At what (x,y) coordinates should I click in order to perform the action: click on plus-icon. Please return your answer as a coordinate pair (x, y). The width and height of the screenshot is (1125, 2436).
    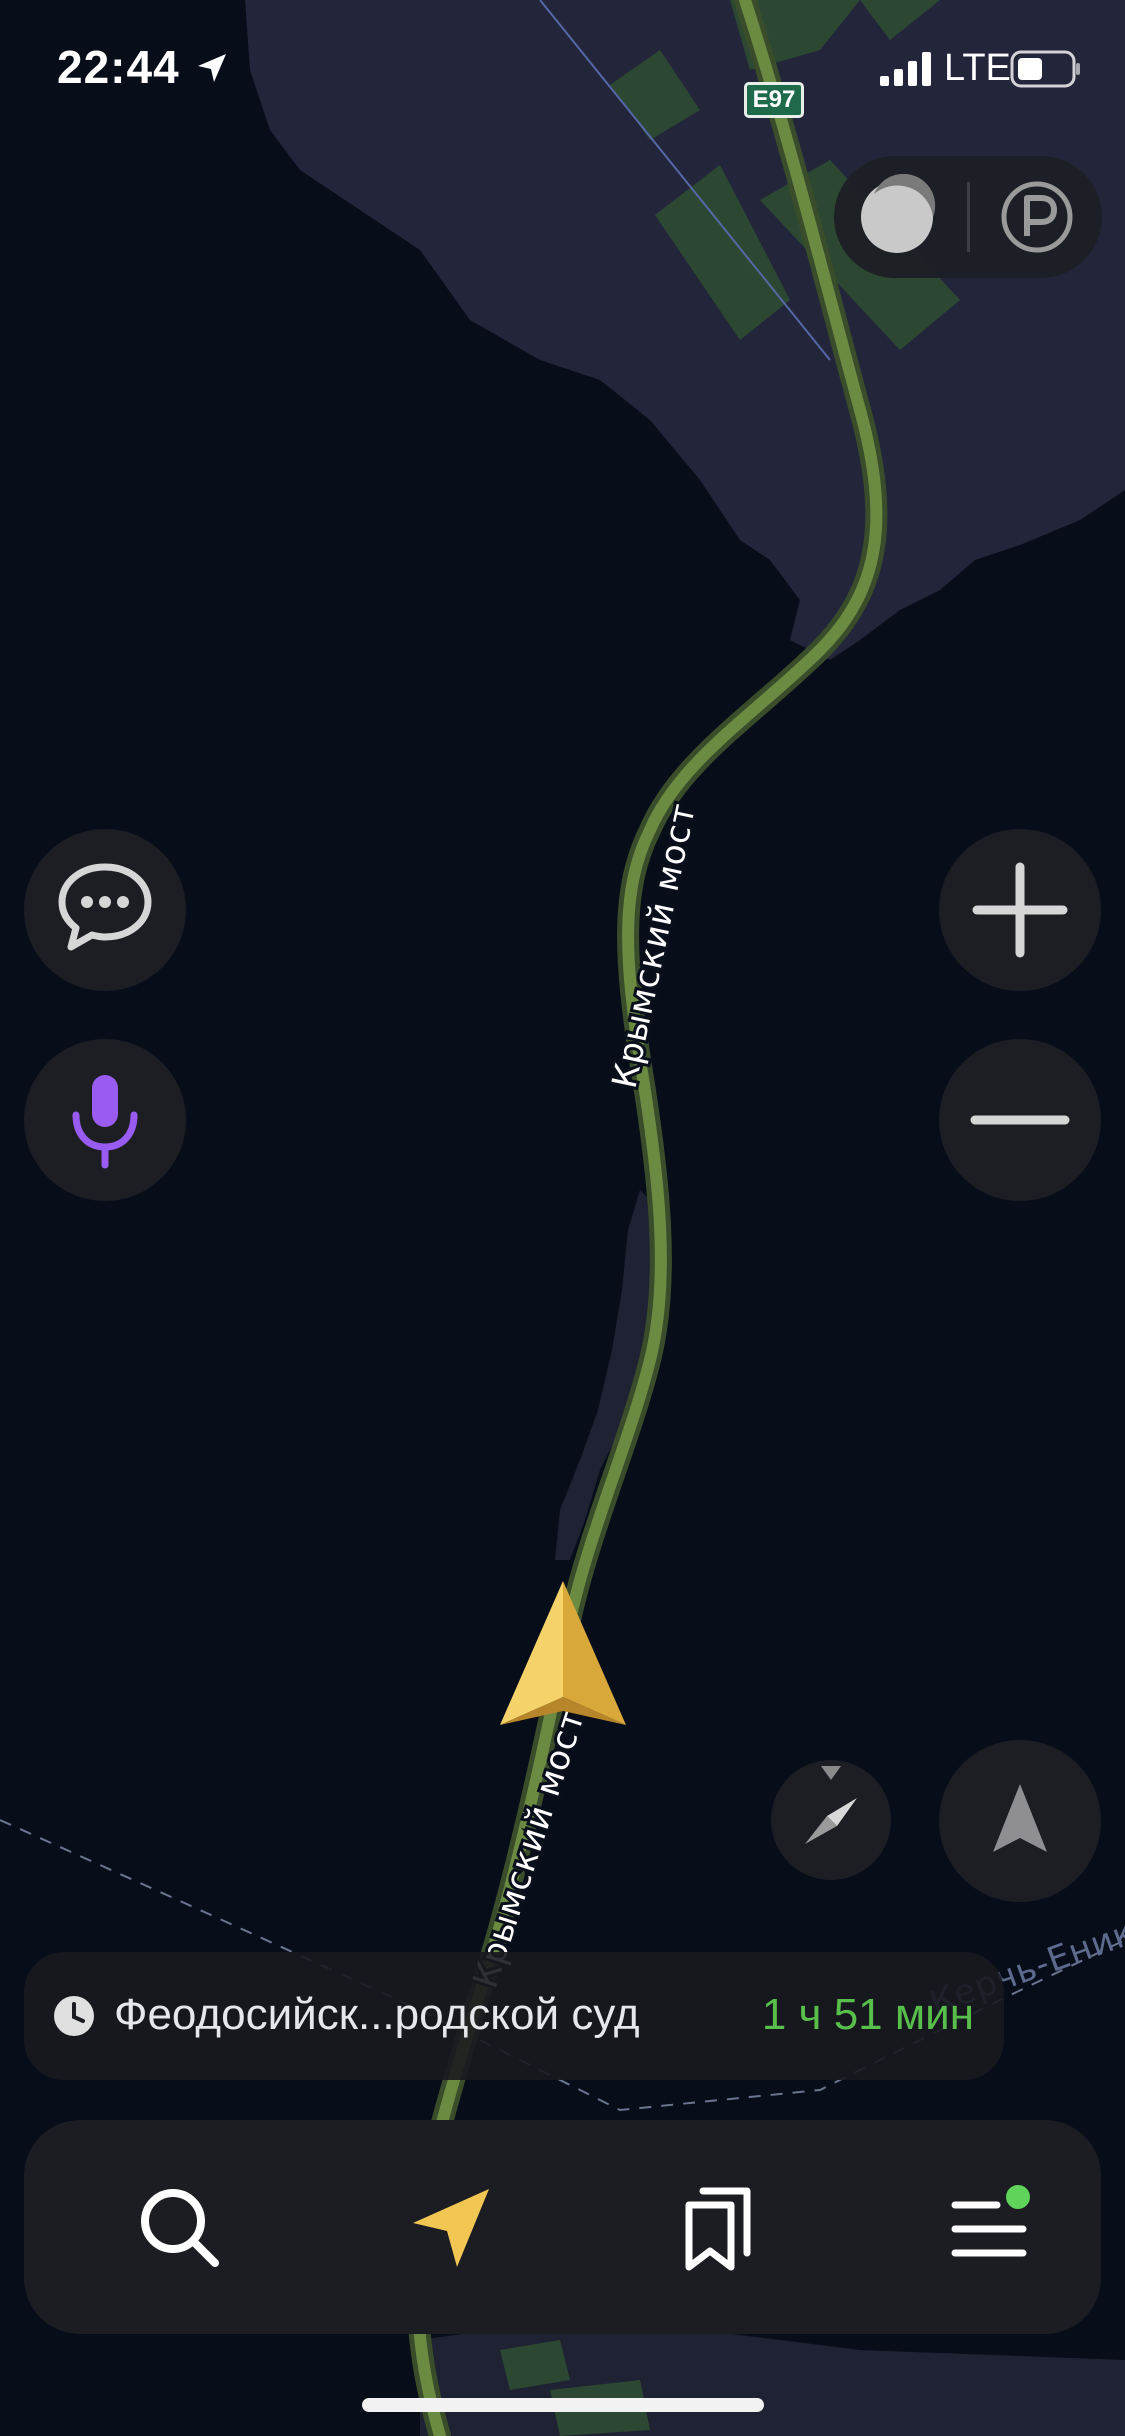
    Looking at the image, I should click on (1020, 910).